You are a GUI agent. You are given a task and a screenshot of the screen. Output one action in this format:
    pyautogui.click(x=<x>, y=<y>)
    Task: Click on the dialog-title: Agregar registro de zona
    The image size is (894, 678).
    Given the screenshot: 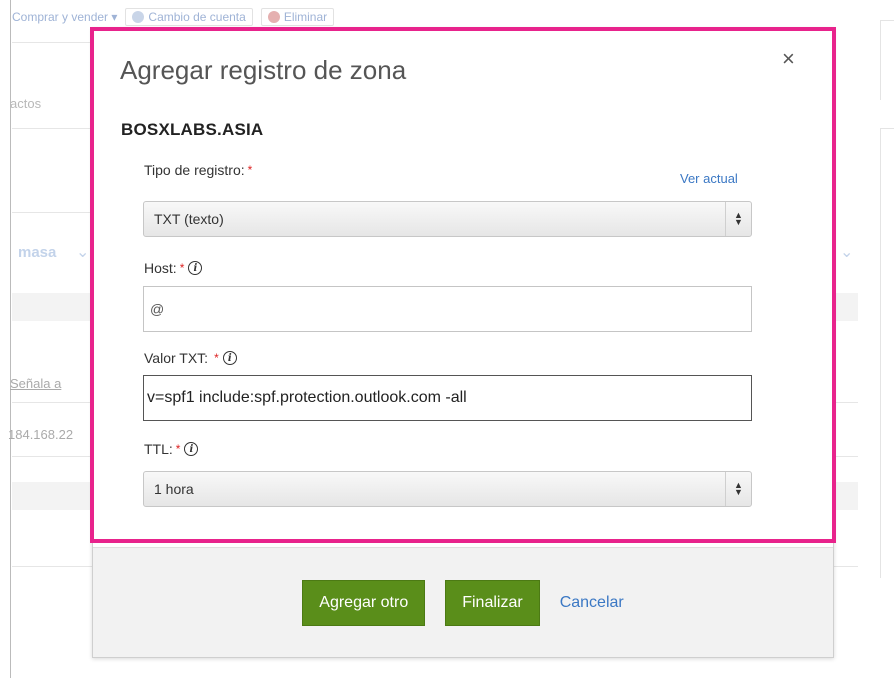 What is the action you would take?
    pyautogui.click(x=263, y=70)
    